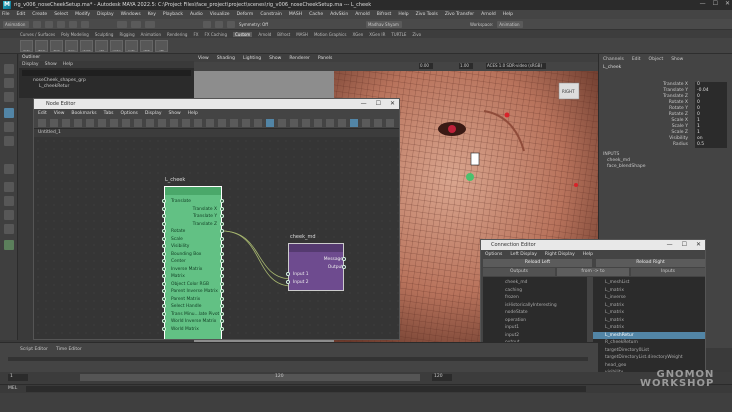  Describe the element at coordinates (131, 46) in the screenshot. I see `shelf-button-pvtp: pvtp` at that location.